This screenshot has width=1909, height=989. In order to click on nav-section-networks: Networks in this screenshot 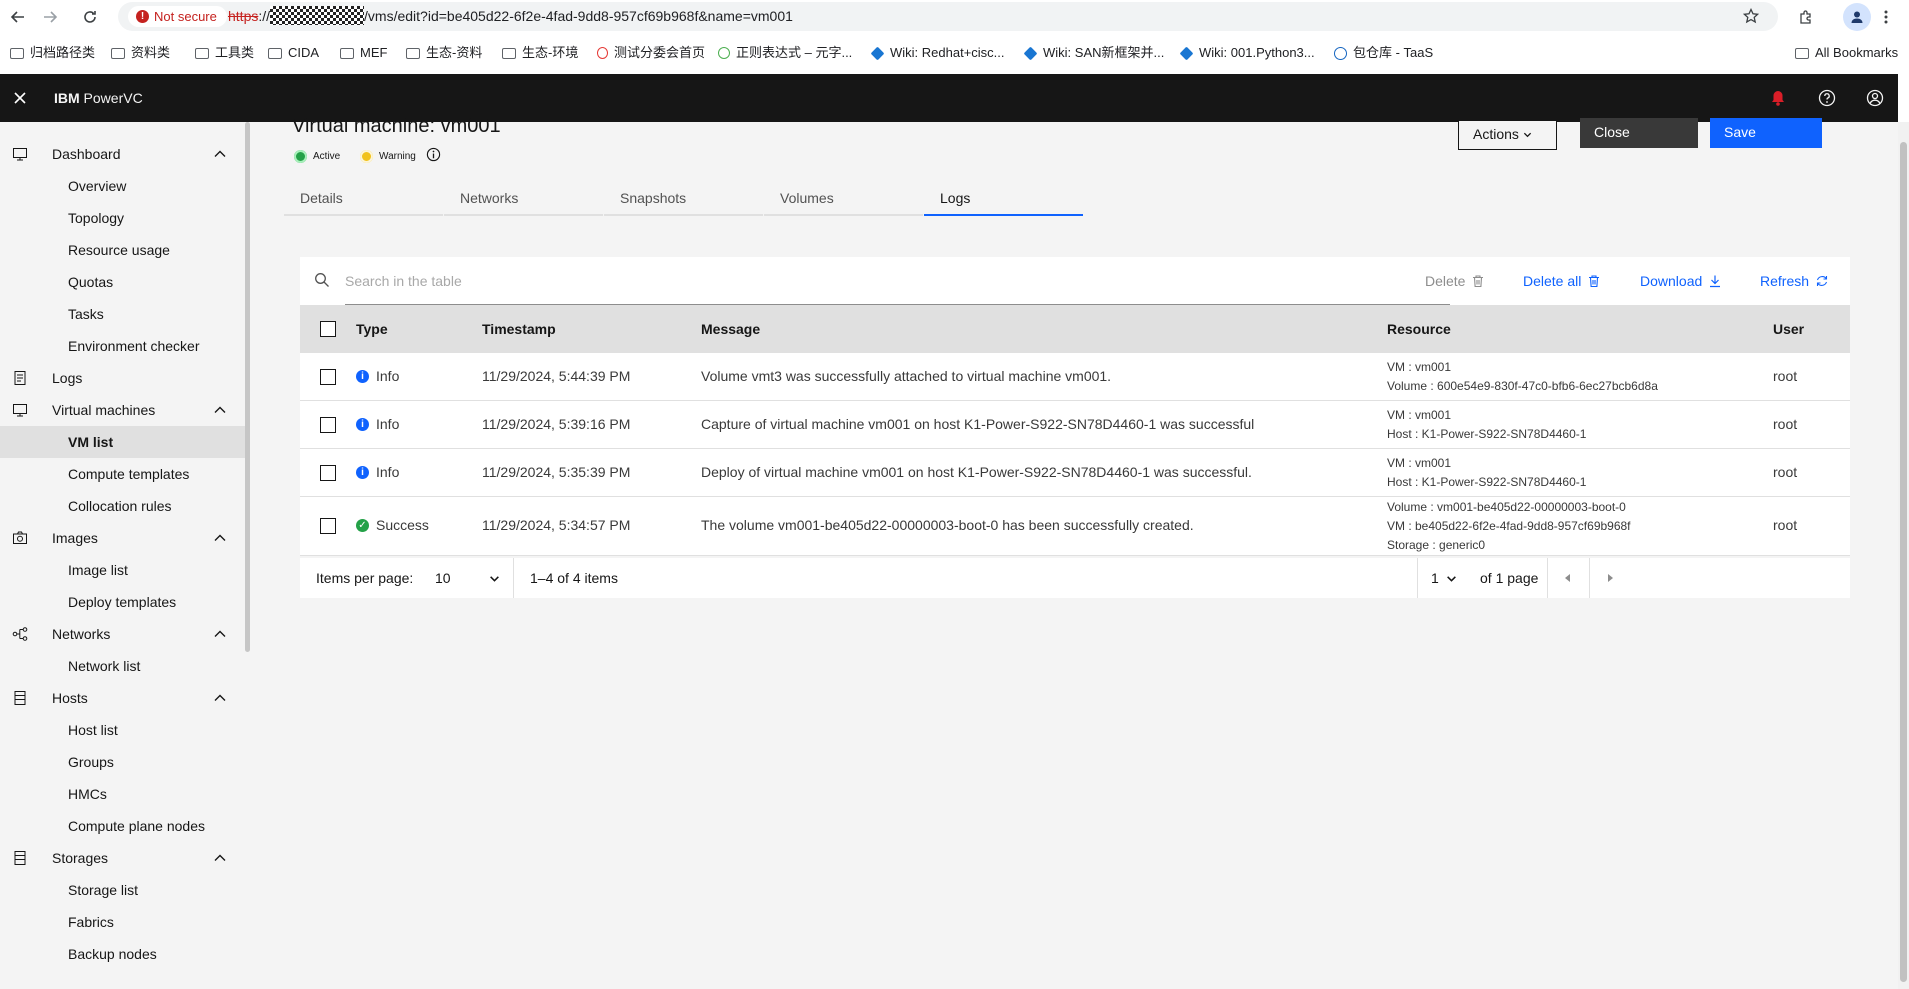, I will do `click(122, 634)`.